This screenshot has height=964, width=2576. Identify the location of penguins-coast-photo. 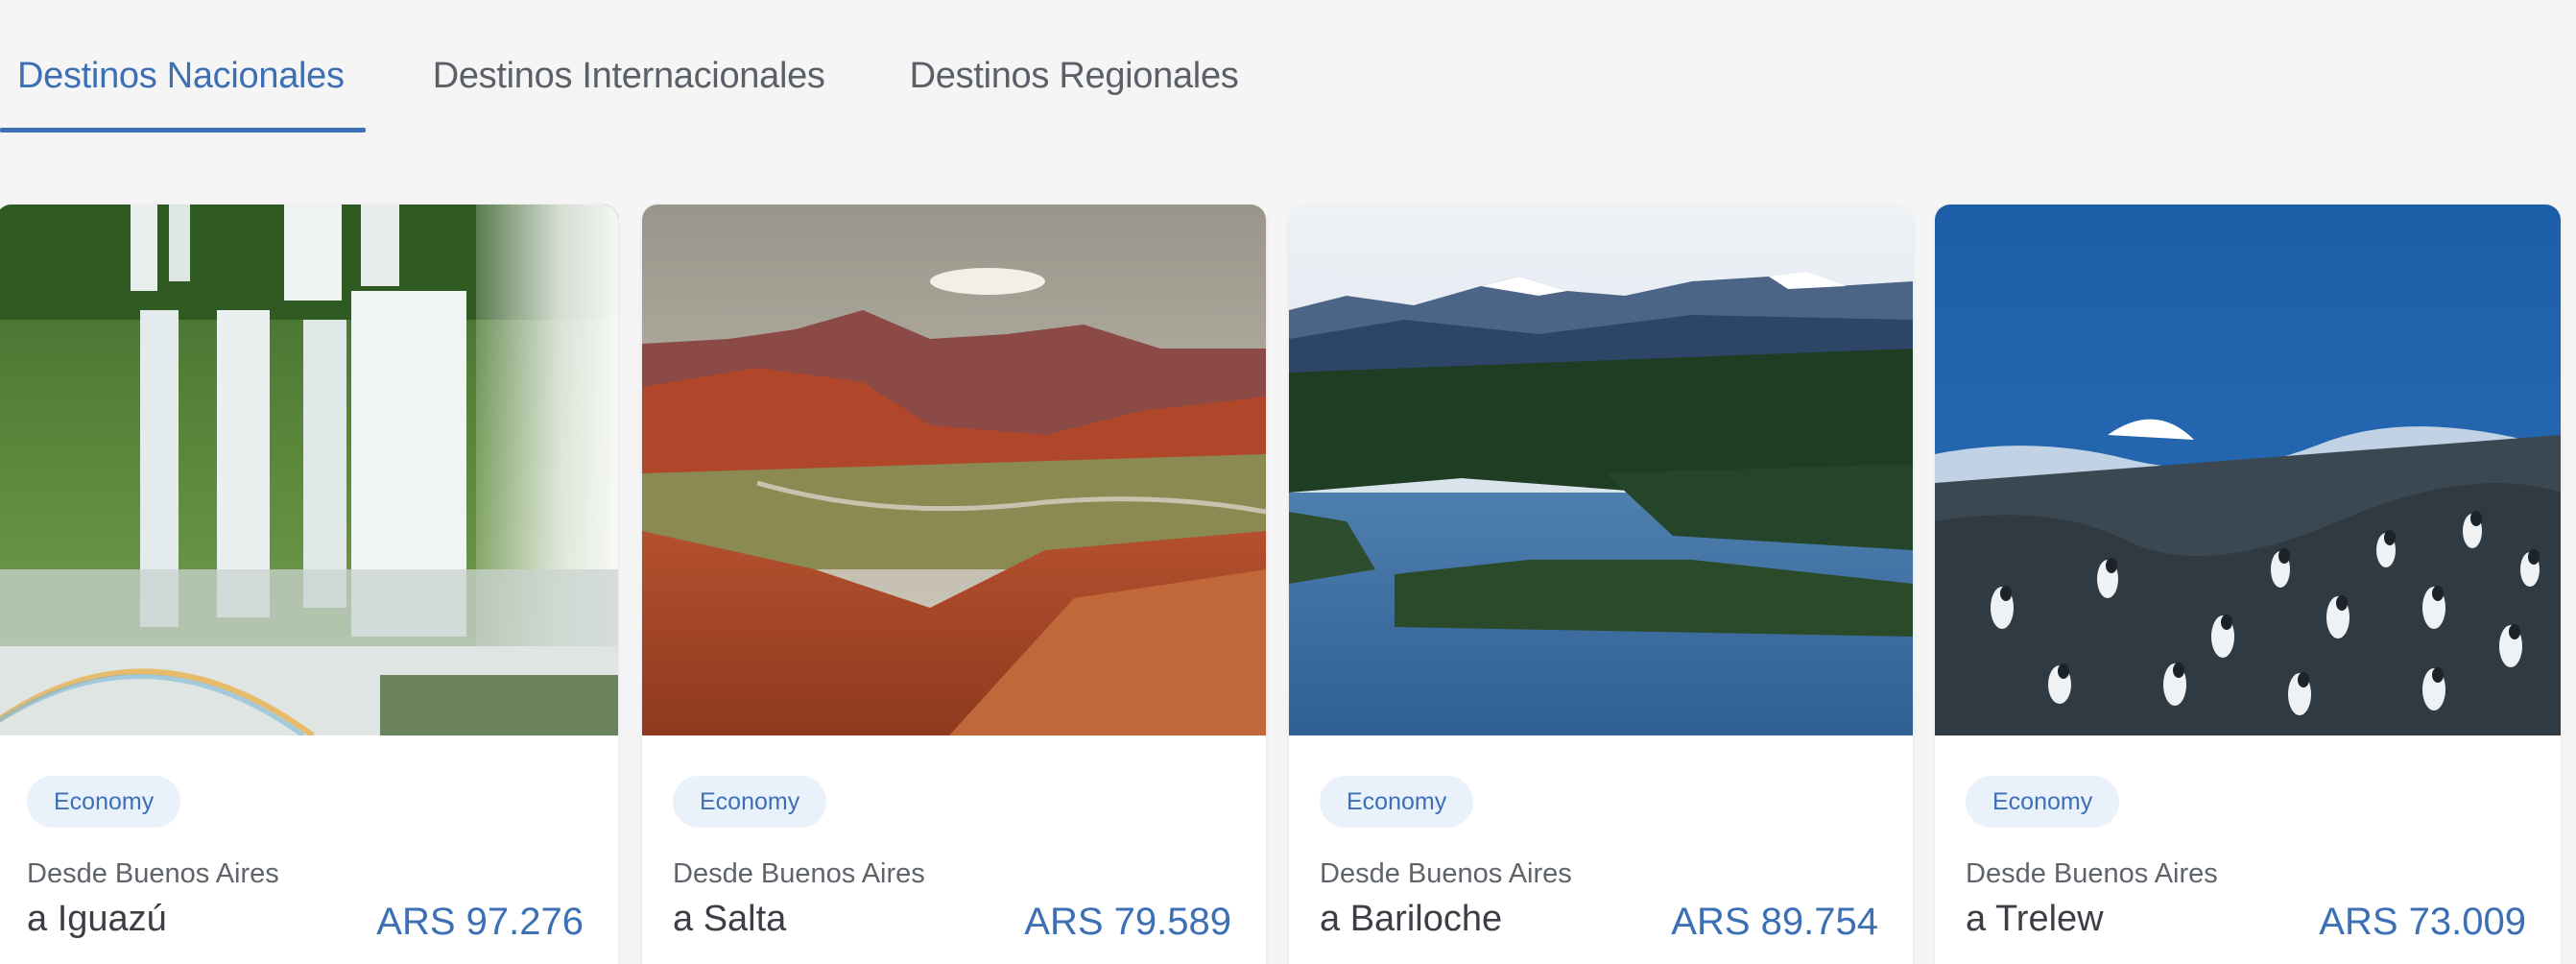
(2248, 470).